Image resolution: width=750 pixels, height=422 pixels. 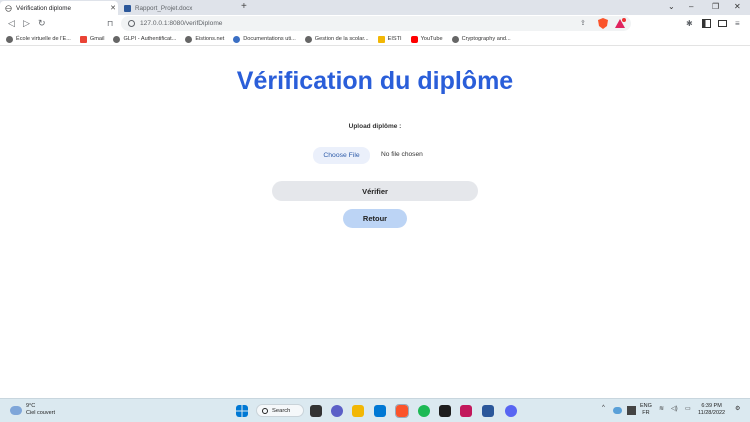 I want to click on folder-icon, so click(x=381, y=39).